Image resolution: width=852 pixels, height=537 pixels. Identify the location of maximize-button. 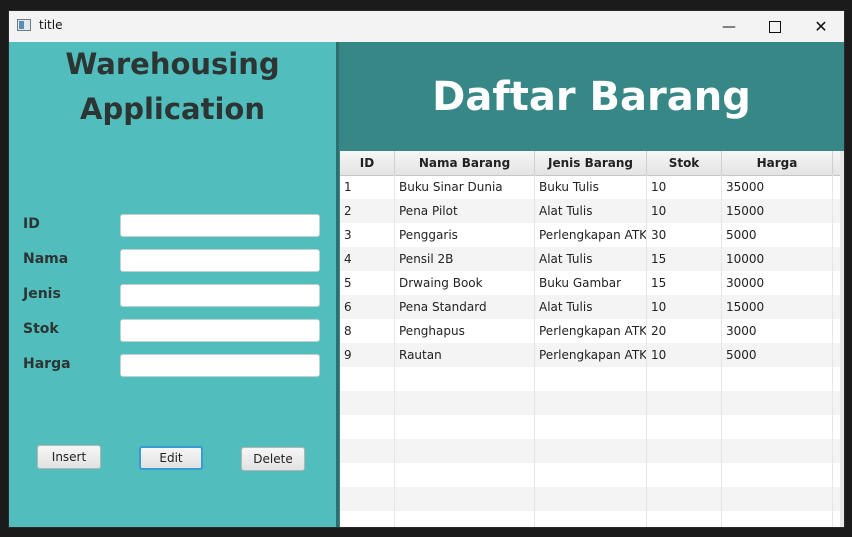
(775, 26).